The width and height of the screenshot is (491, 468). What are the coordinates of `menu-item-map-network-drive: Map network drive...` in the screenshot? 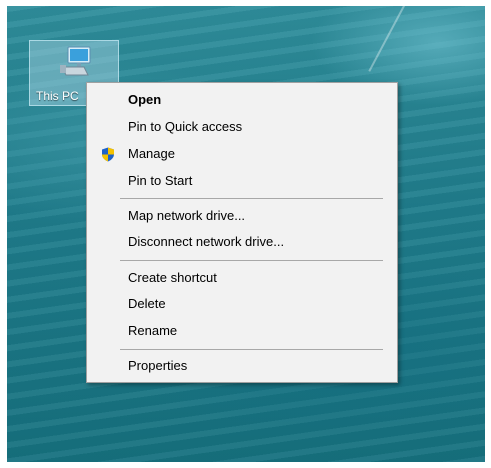 It's located at (242, 216).